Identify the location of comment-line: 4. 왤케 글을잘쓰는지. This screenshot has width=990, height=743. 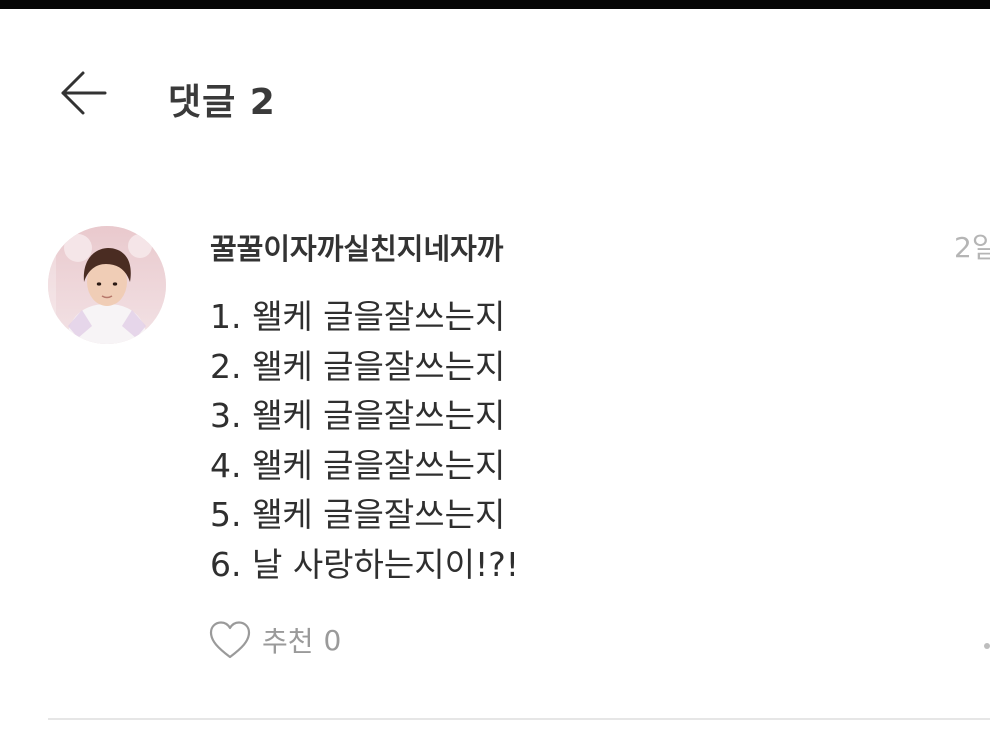
(358, 465).